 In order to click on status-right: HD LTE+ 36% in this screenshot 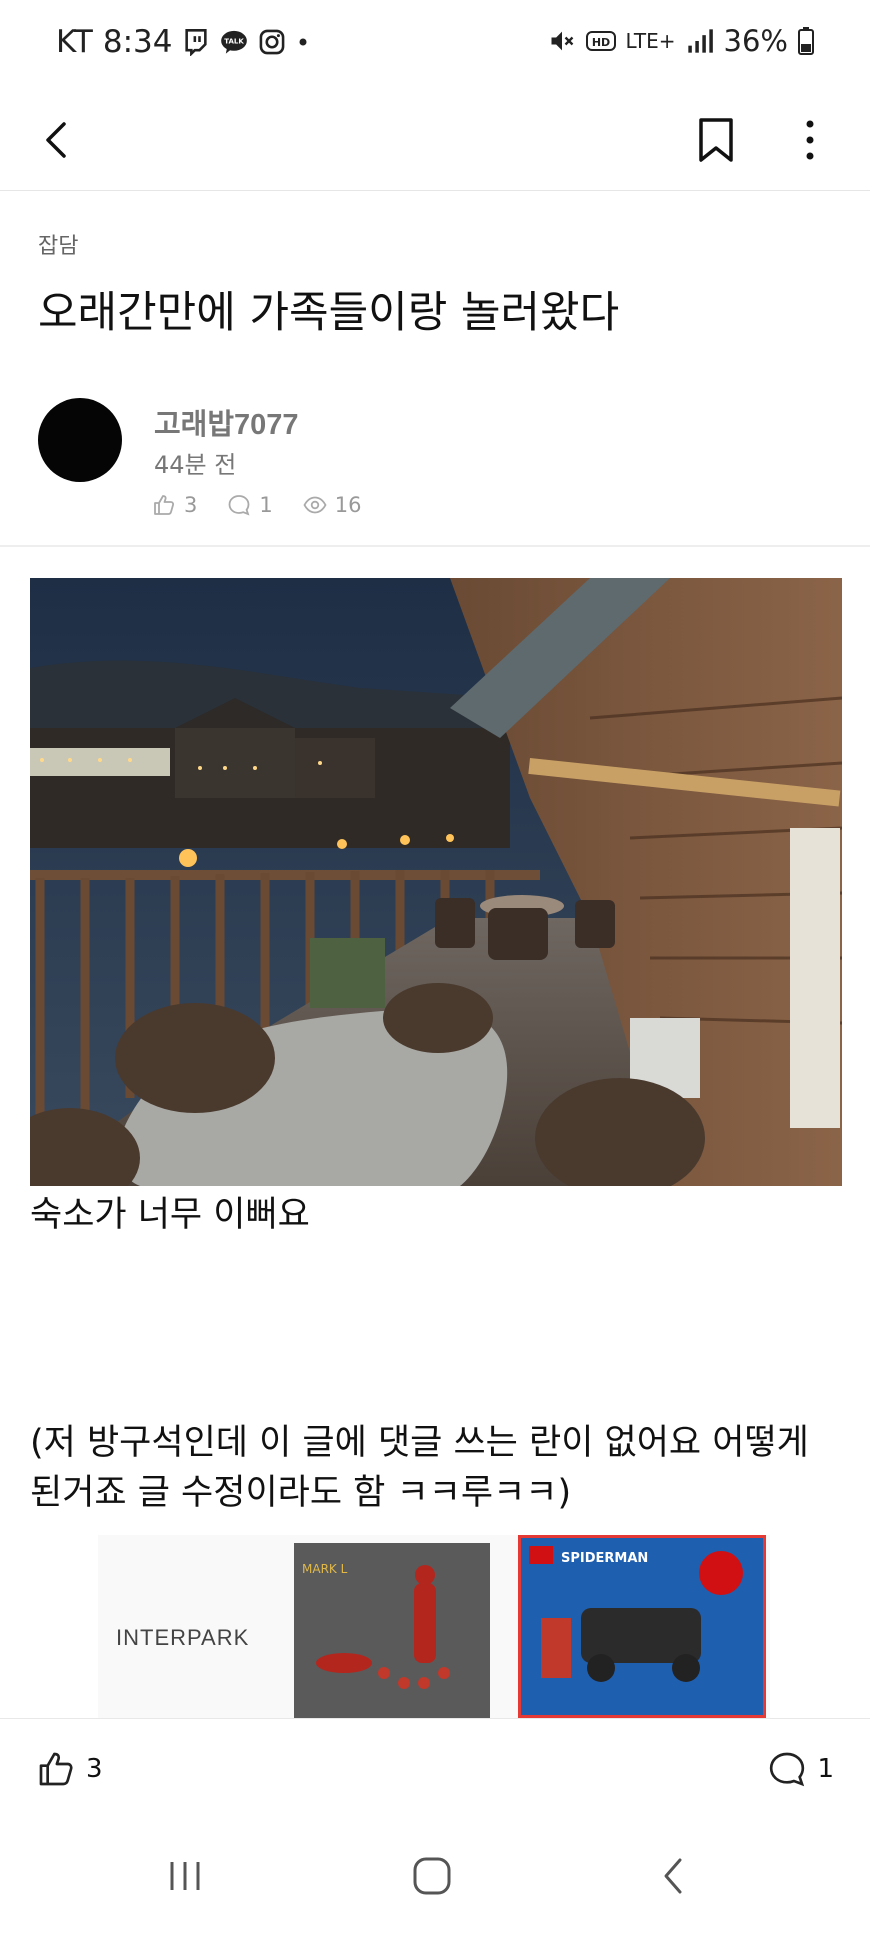, I will do `click(681, 41)`.